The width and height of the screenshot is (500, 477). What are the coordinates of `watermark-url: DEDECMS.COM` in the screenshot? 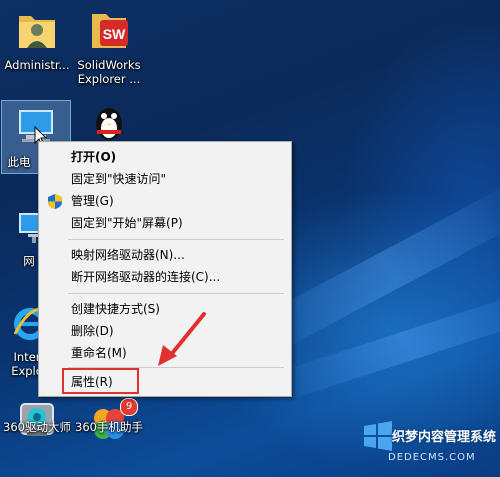 It's located at (432, 457).